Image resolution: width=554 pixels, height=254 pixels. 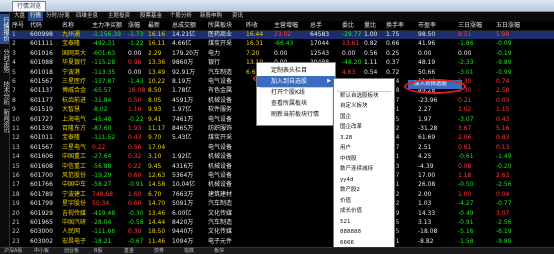 I want to click on table-cell: -29.77, so click(x=352, y=34).